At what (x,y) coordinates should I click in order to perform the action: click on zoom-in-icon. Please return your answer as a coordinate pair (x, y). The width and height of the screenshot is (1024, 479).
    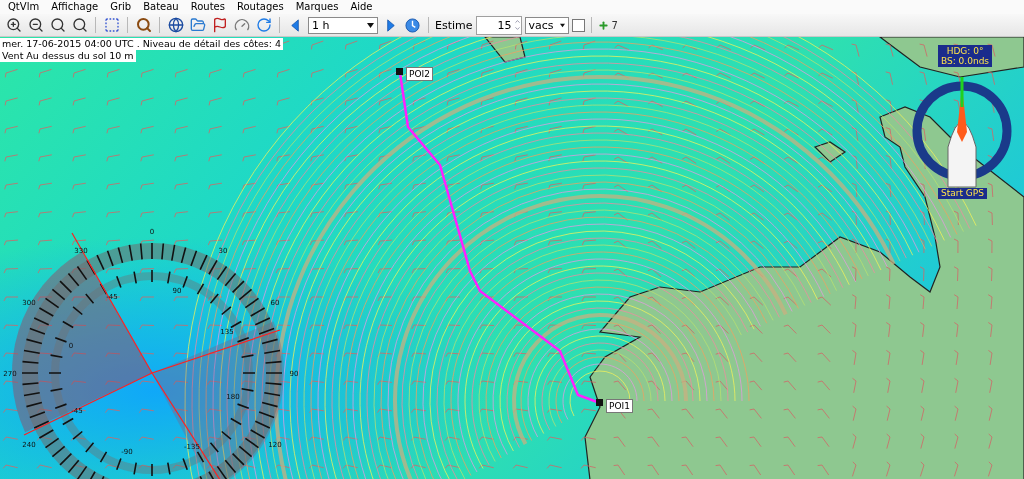
    Looking at the image, I should click on (13, 25).